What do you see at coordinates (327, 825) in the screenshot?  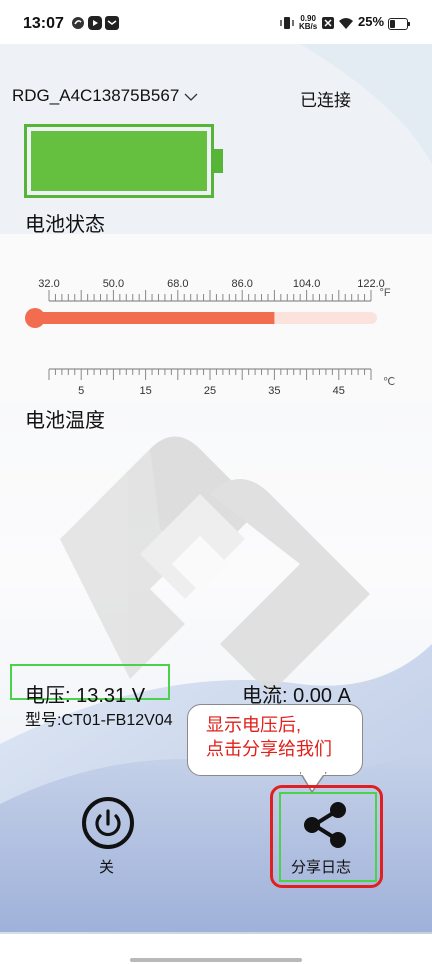 I see `share-icon` at bounding box center [327, 825].